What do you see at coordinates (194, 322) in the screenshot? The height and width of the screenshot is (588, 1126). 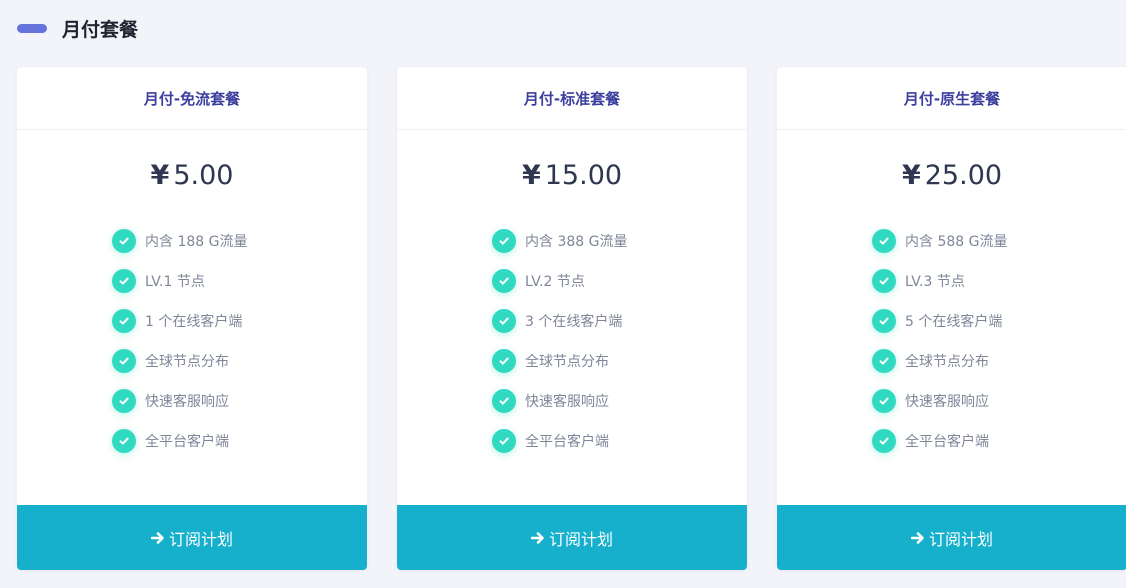 I see `feature-text: 1 个在线客户端` at bounding box center [194, 322].